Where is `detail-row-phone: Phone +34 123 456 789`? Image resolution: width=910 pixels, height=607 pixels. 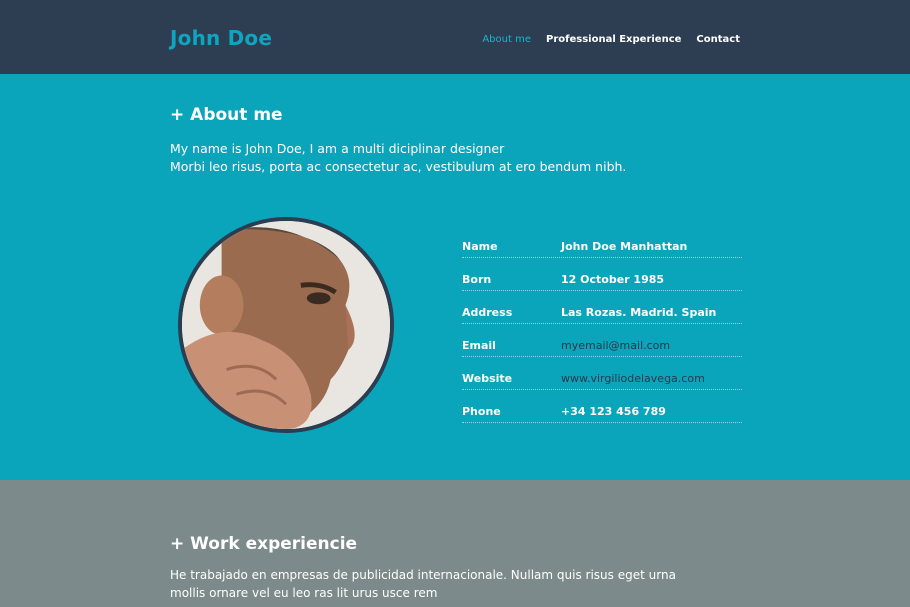 detail-row-phone: Phone +34 123 456 789 is located at coordinates (602, 406).